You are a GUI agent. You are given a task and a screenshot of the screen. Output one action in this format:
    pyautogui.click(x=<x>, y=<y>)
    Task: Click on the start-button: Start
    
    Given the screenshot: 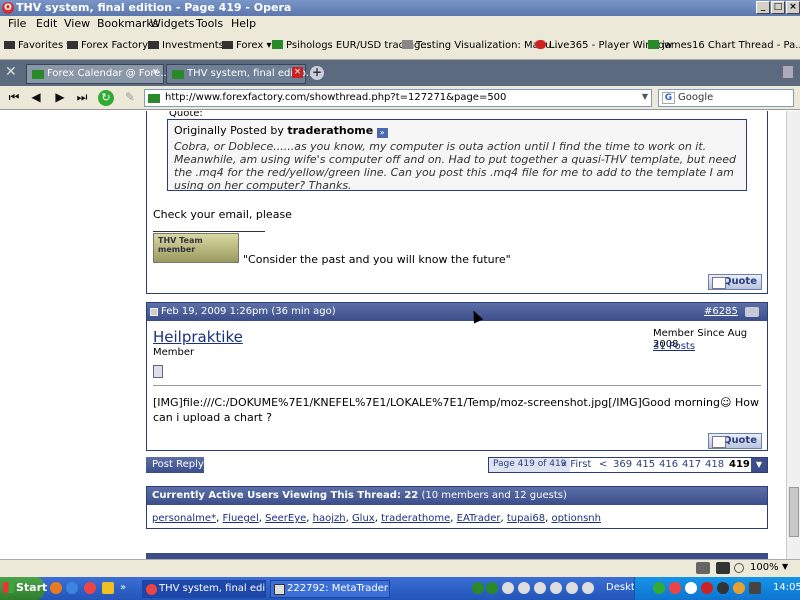 What is the action you would take?
    pyautogui.click(x=23, y=588)
    